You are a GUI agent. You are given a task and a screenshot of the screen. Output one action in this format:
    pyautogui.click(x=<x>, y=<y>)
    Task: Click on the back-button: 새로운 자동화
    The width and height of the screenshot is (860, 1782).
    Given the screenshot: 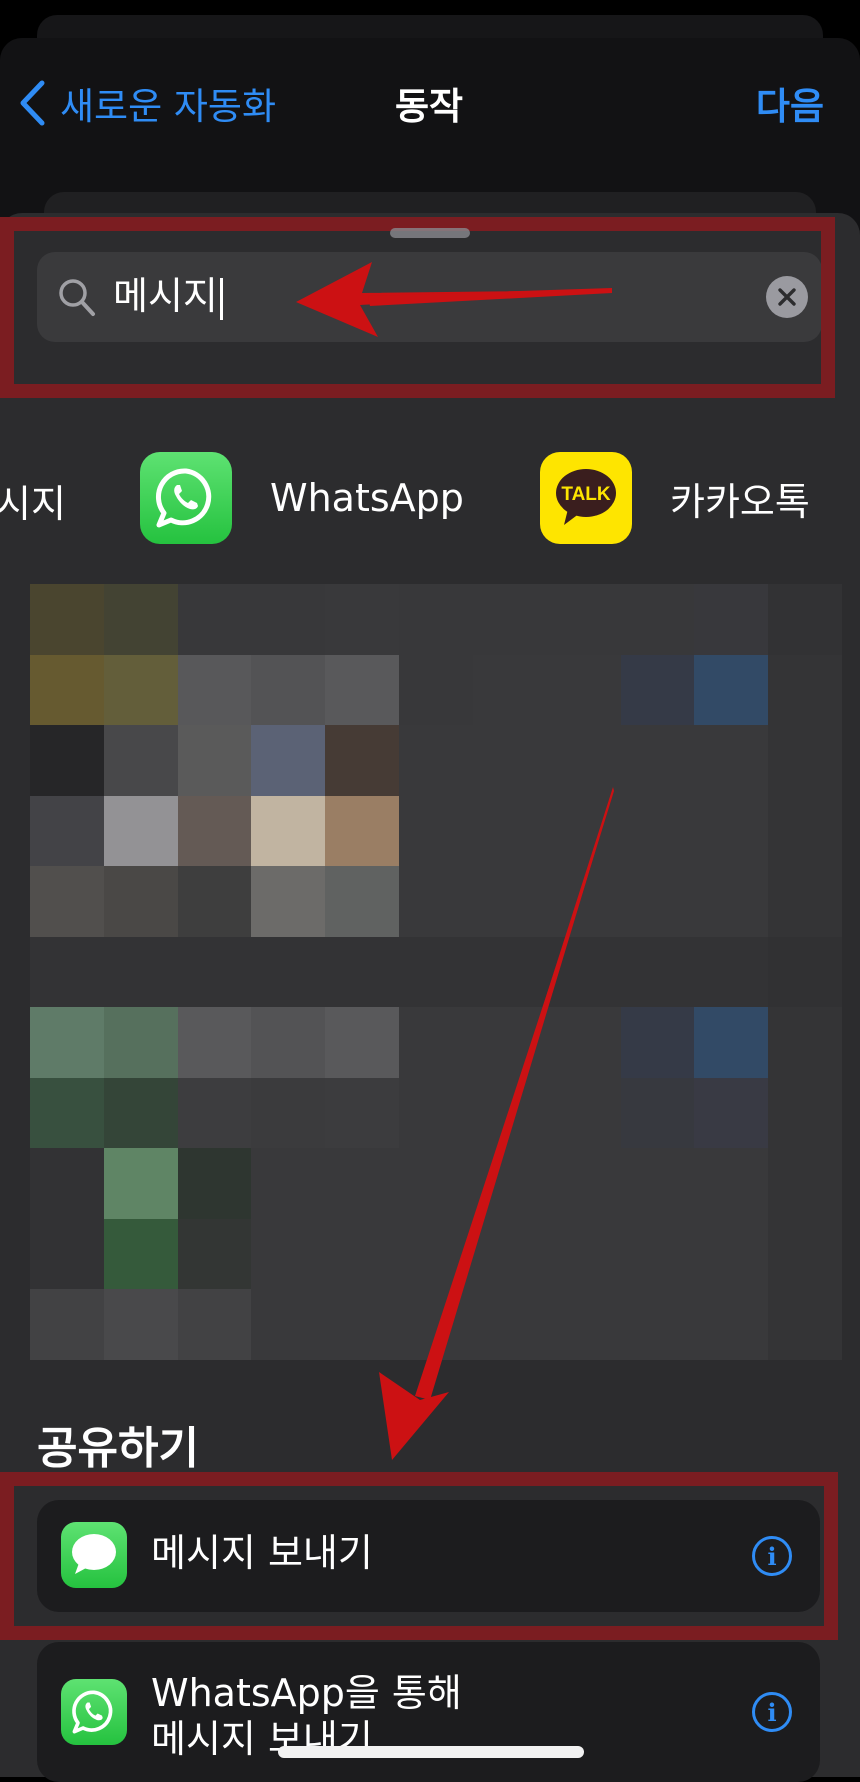 What is the action you would take?
    pyautogui.click(x=147, y=103)
    